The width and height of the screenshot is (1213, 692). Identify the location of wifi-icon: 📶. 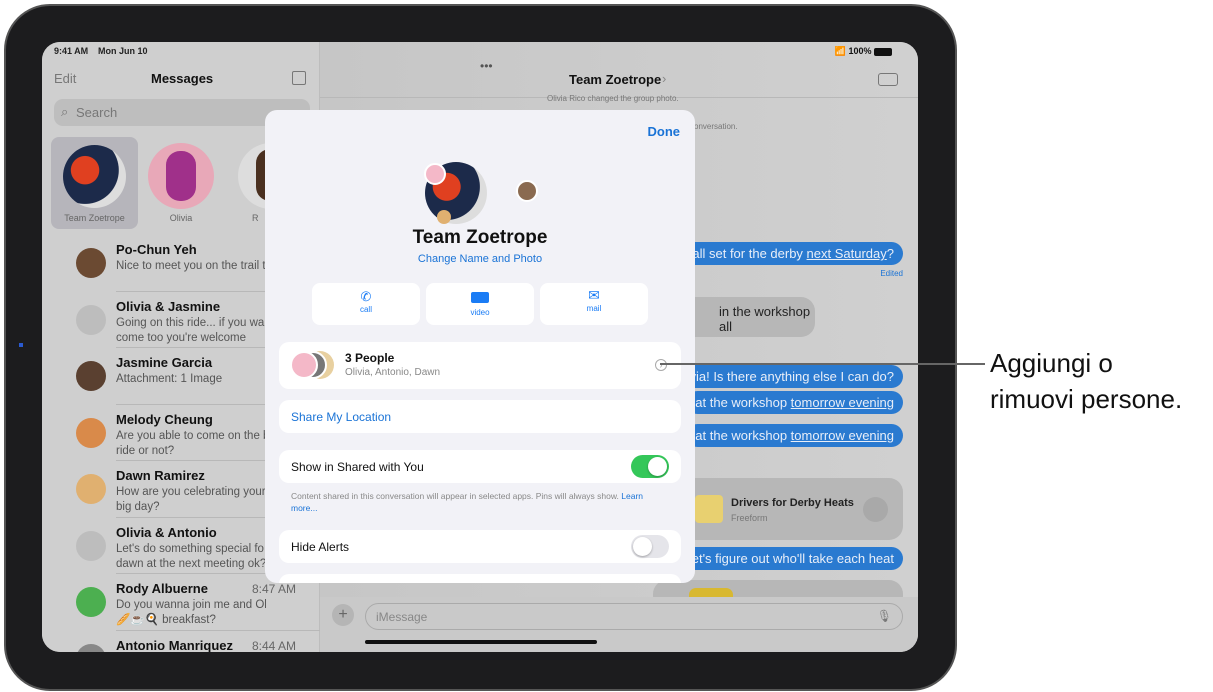
(840, 51).